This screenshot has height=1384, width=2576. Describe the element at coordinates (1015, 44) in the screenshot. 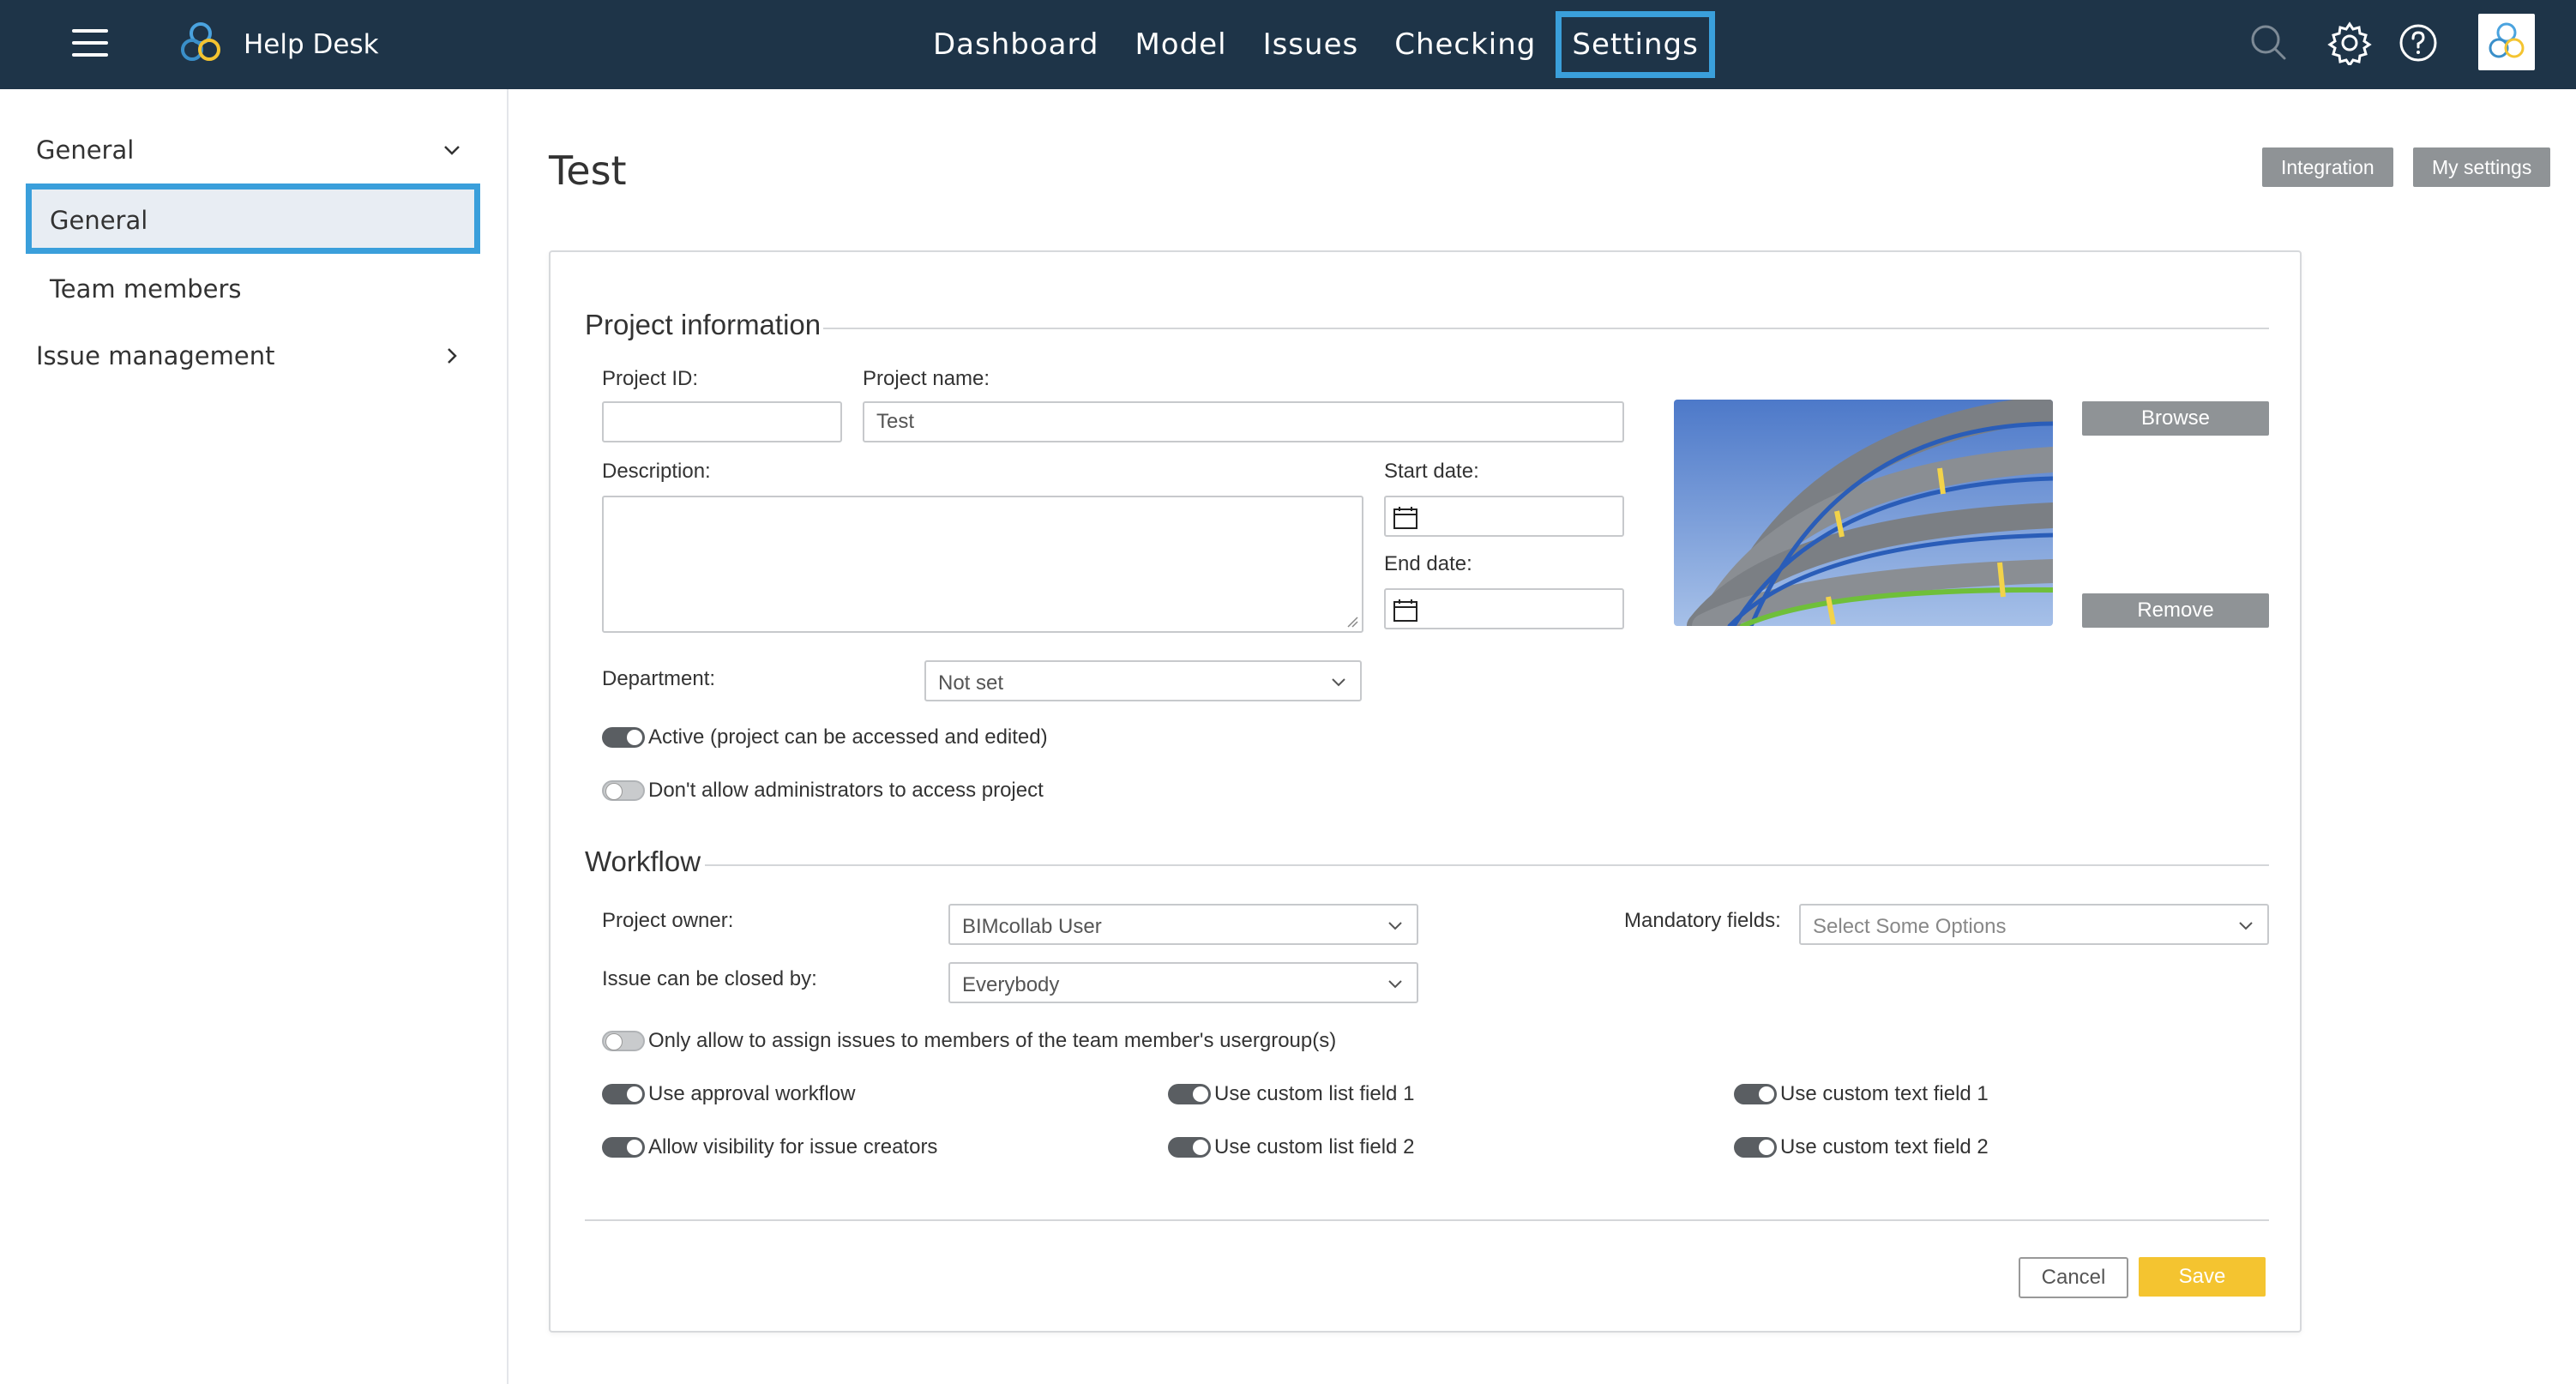

I see `nav-dashboard: Dashboard` at that location.